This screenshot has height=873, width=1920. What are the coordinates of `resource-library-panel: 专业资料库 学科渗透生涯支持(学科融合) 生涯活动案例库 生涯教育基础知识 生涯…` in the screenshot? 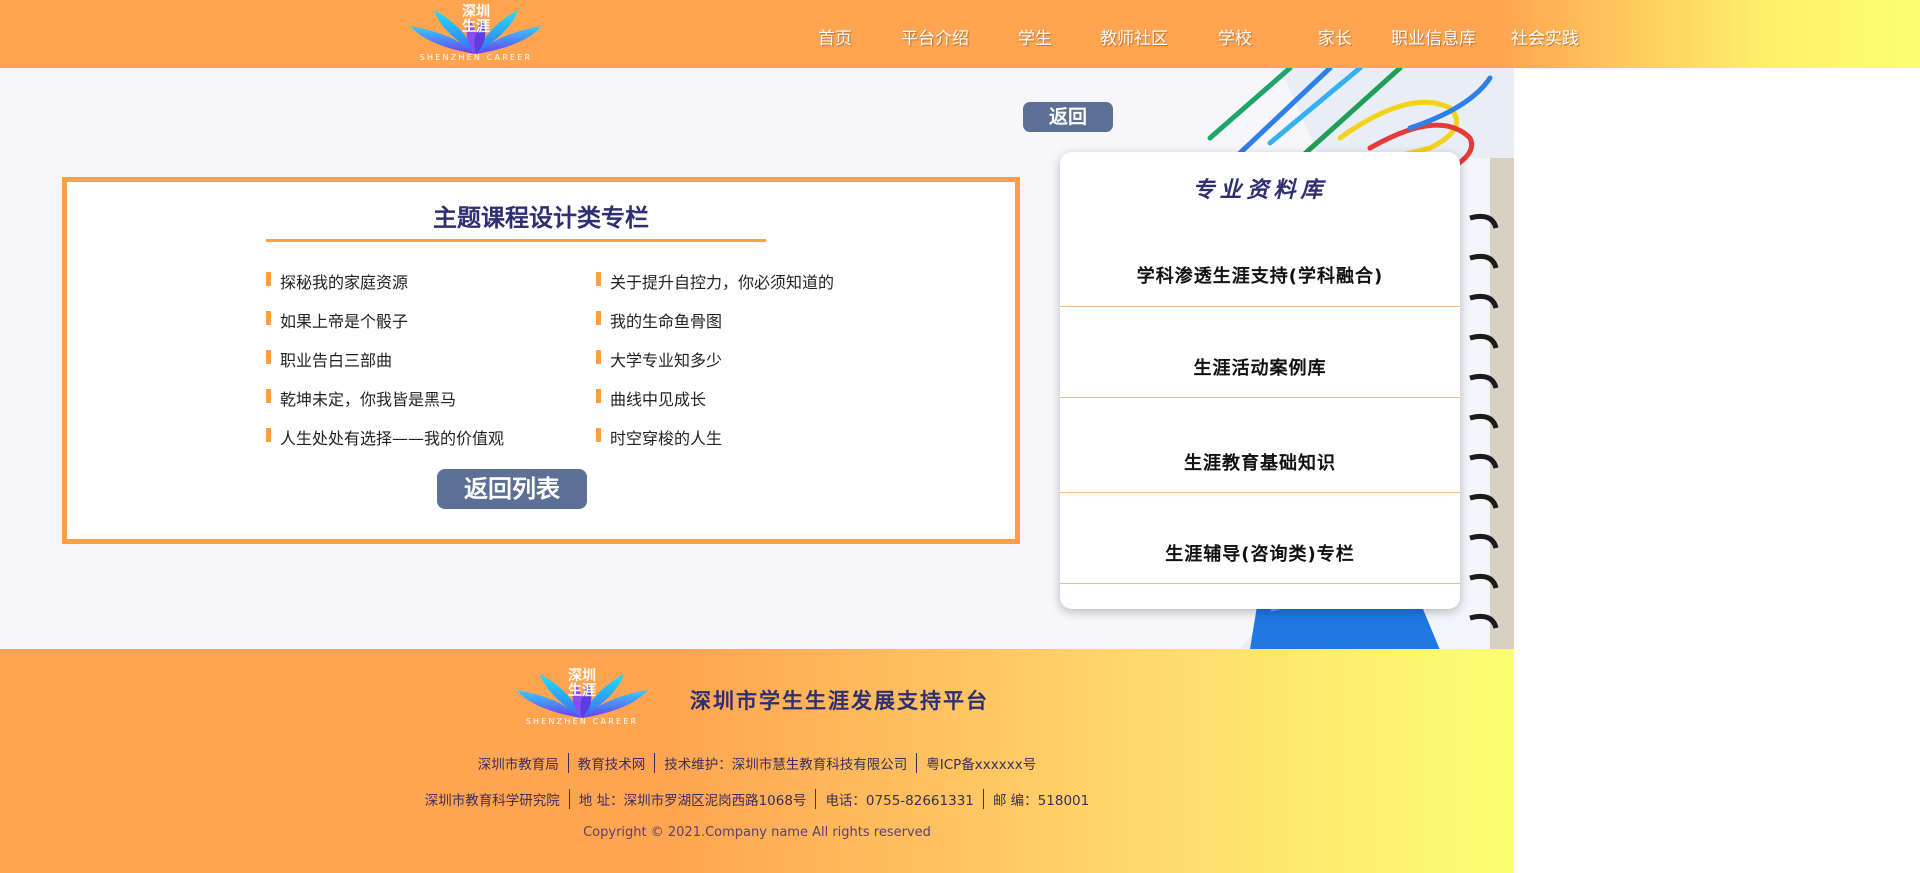 It's located at (1260, 380).